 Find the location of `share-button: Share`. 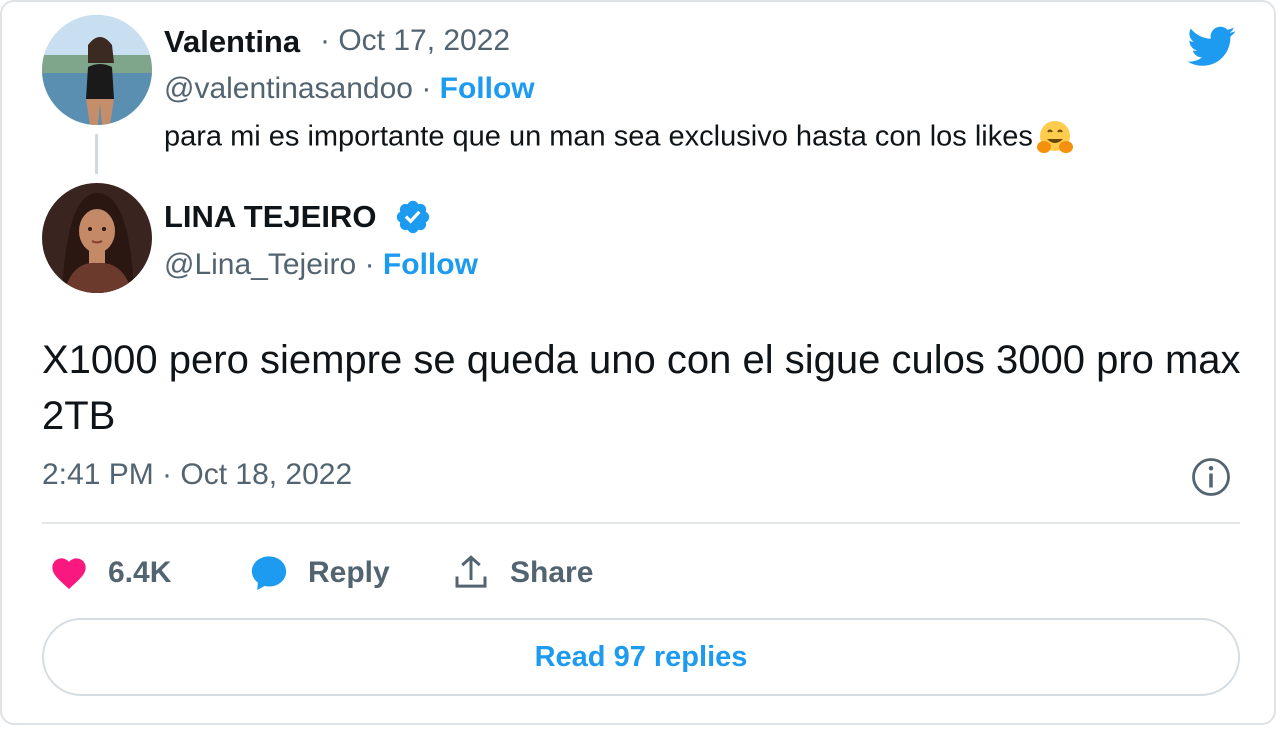

share-button: Share is located at coordinates (521, 573).